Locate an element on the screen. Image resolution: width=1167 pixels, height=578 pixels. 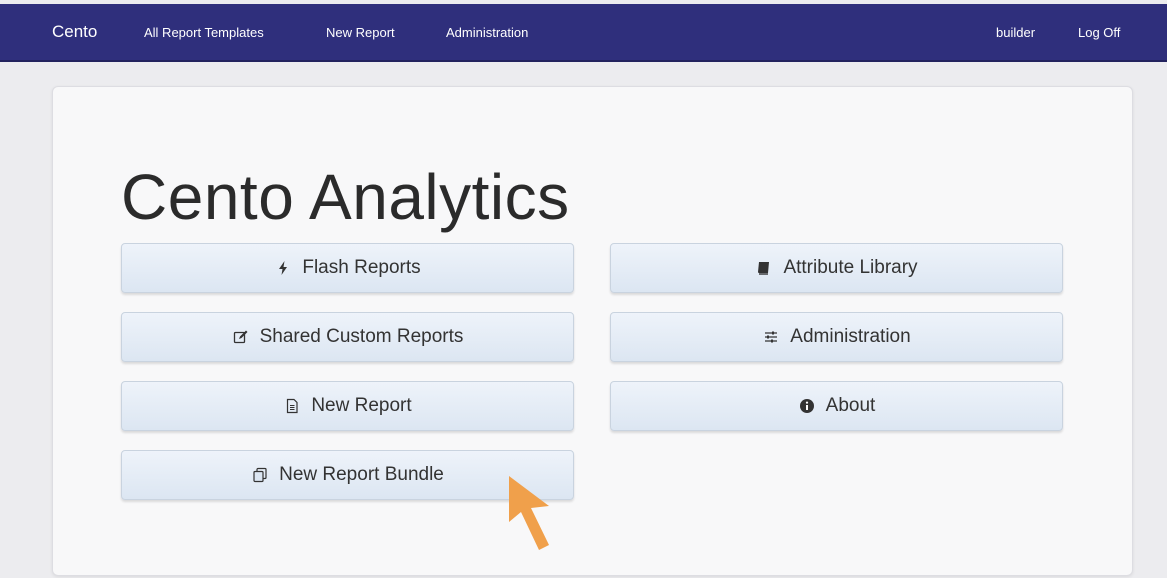
nav-log-off: Log Off is located at coordinates (1099, 32).